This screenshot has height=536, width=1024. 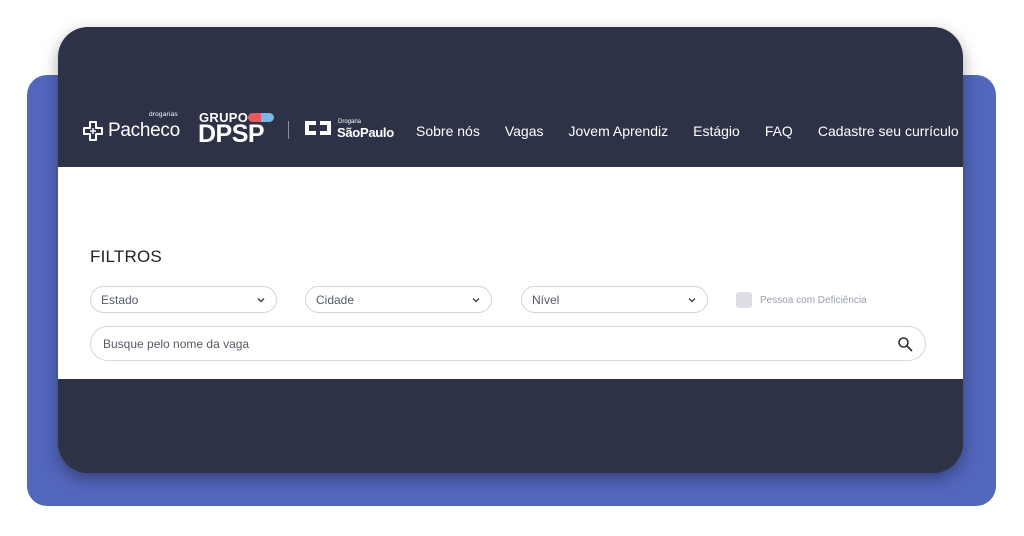 I want to click on estado-select: Estado, so click(x=183, y=299).